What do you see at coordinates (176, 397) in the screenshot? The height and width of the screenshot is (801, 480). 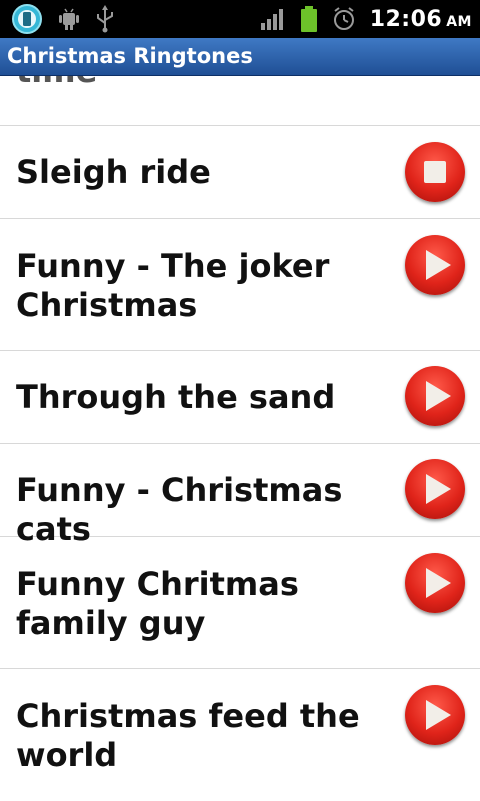 I see `list-item-label: Through the sand` at bounding box center [176, 397].